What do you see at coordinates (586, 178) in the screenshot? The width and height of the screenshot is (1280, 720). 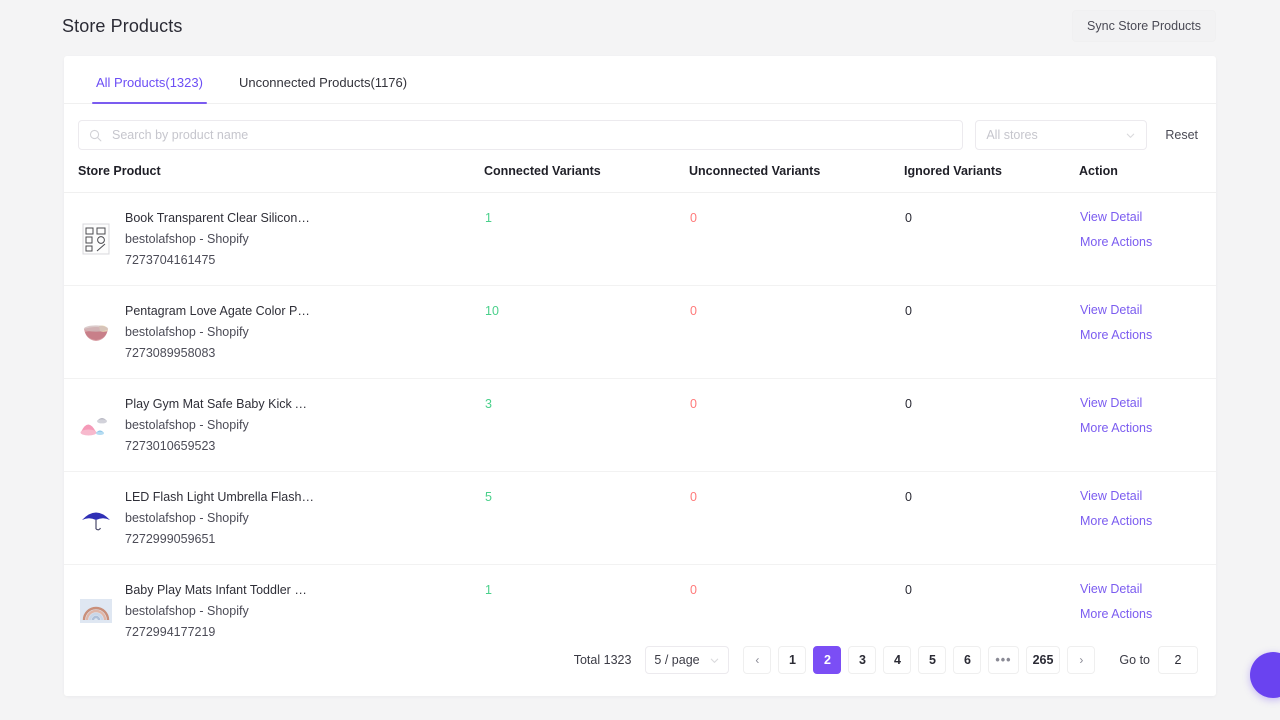 I see `column-header-connected-variants: Connected Variants` at bounding box center [586, 178].